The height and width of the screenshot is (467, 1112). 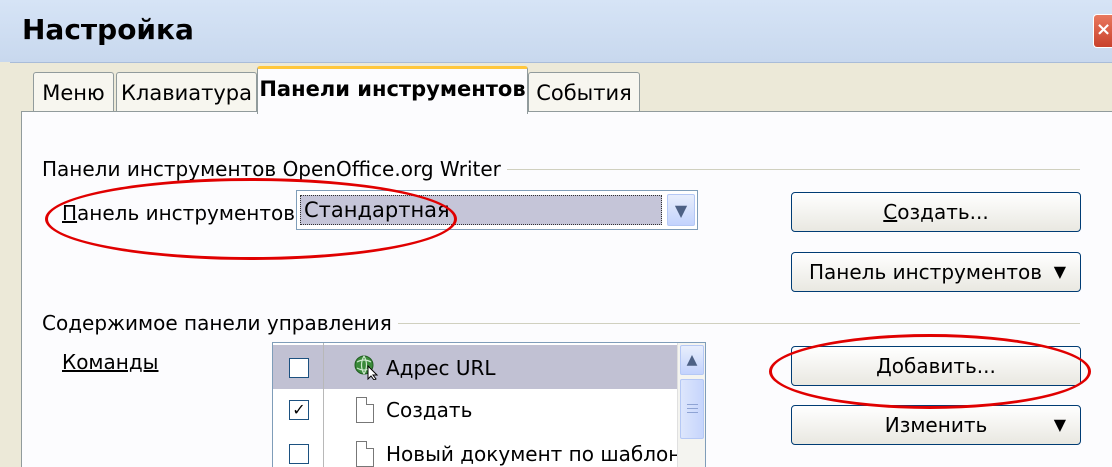 What do you see at coordinates (692, 360) in the screenshot?
I see `scroll-up-icon: ▲` at bounding box center [692, 360].